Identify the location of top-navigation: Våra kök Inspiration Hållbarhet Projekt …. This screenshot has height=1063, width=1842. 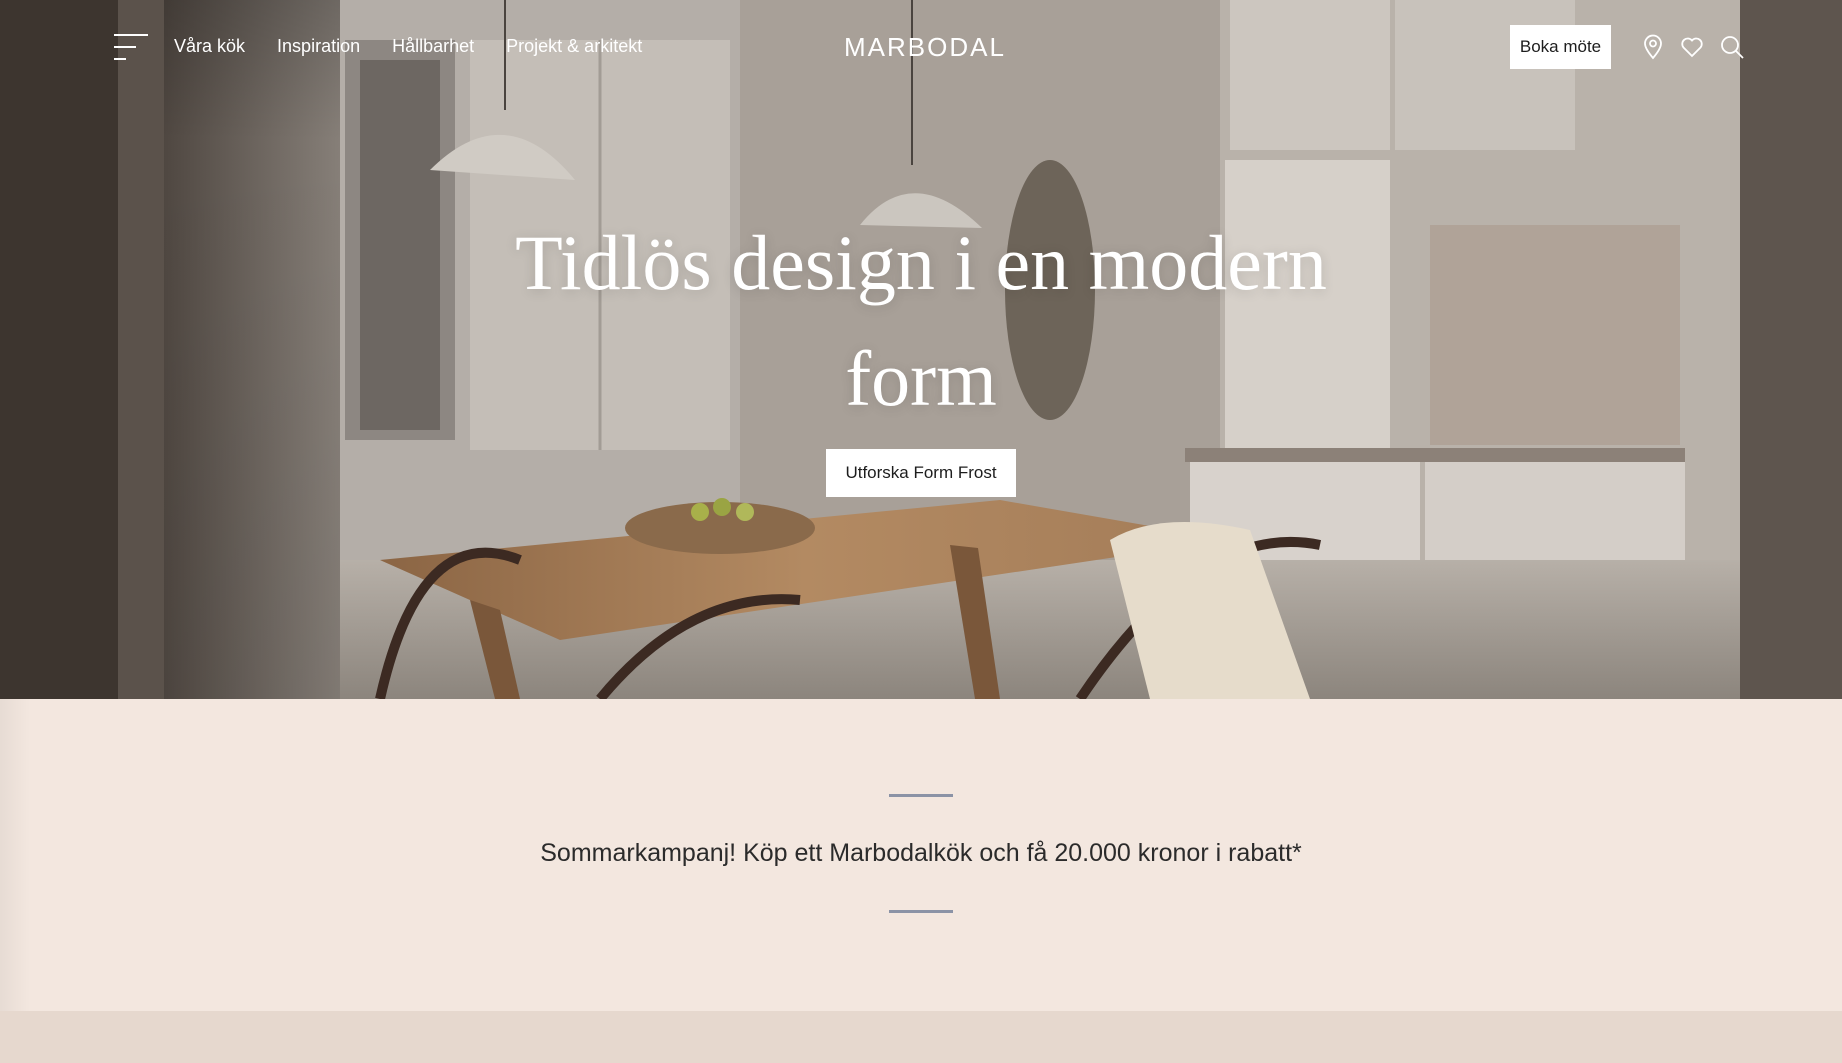
(921, 47).